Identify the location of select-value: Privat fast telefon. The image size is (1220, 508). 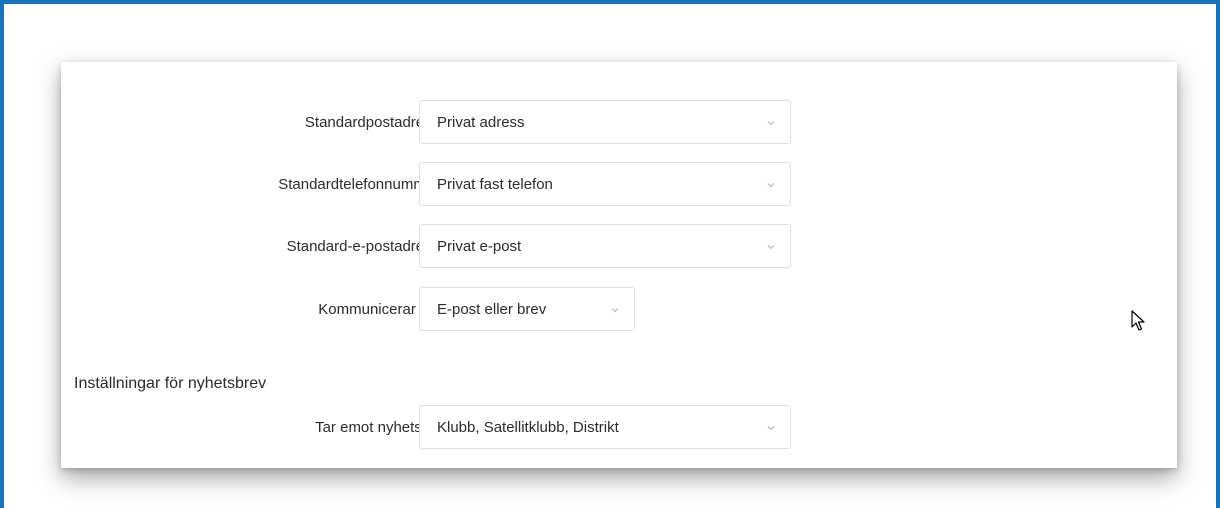
(495, 184).